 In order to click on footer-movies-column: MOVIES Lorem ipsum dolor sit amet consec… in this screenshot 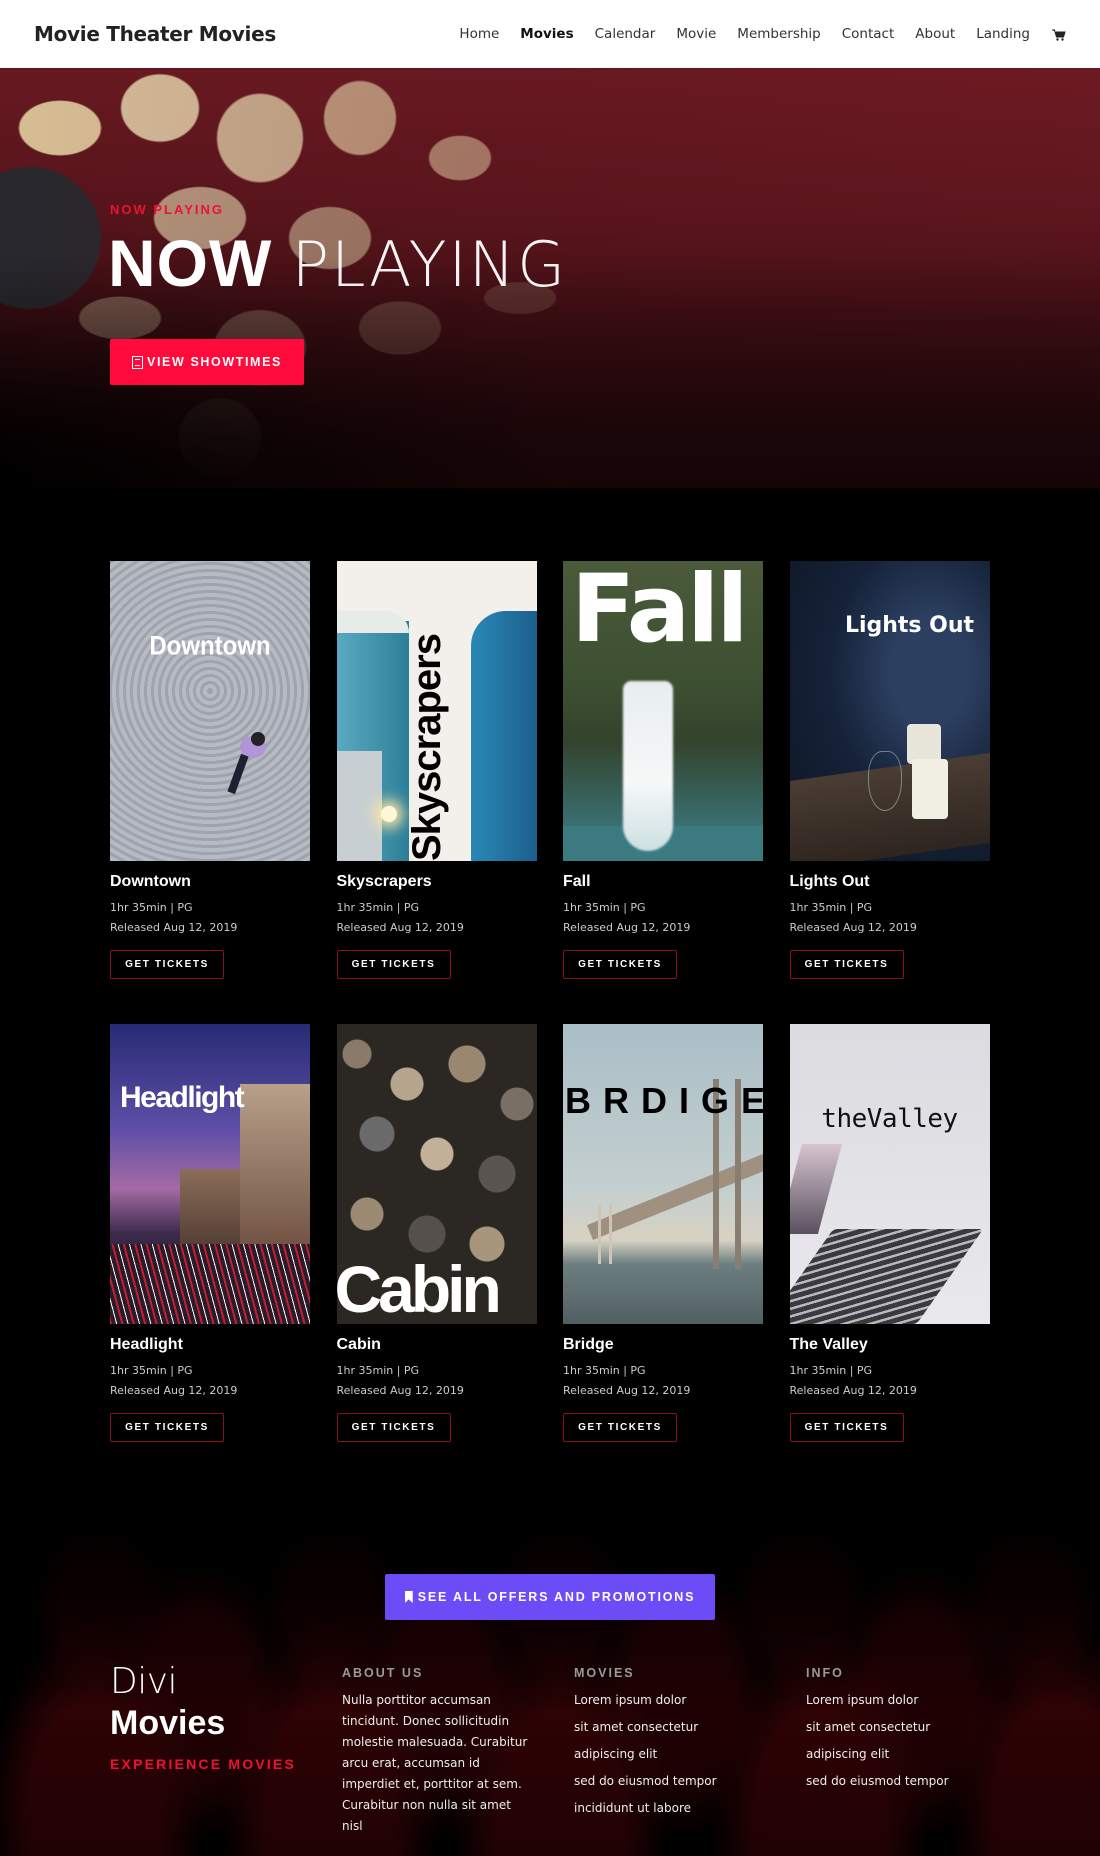, I will do `click(645, 1745)`.